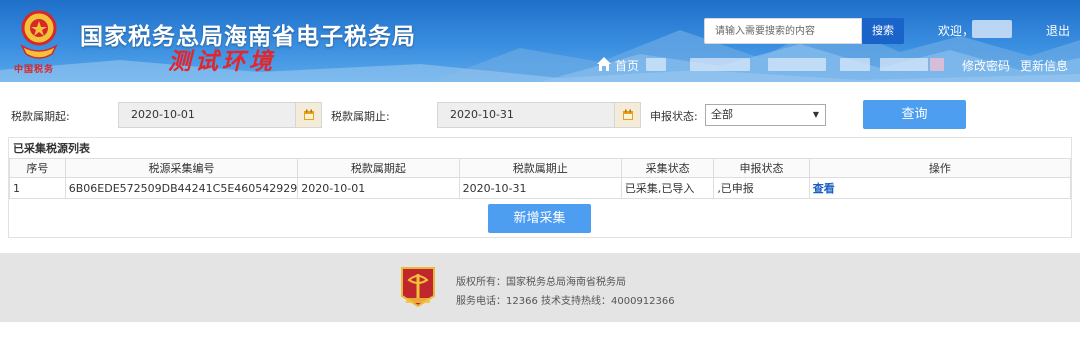 Image resolution: width=1080 pixels, height=338 pixels. Describe the element at coordinates (940, 168) in the screenshot. I see `column-header: 操作` at that location.